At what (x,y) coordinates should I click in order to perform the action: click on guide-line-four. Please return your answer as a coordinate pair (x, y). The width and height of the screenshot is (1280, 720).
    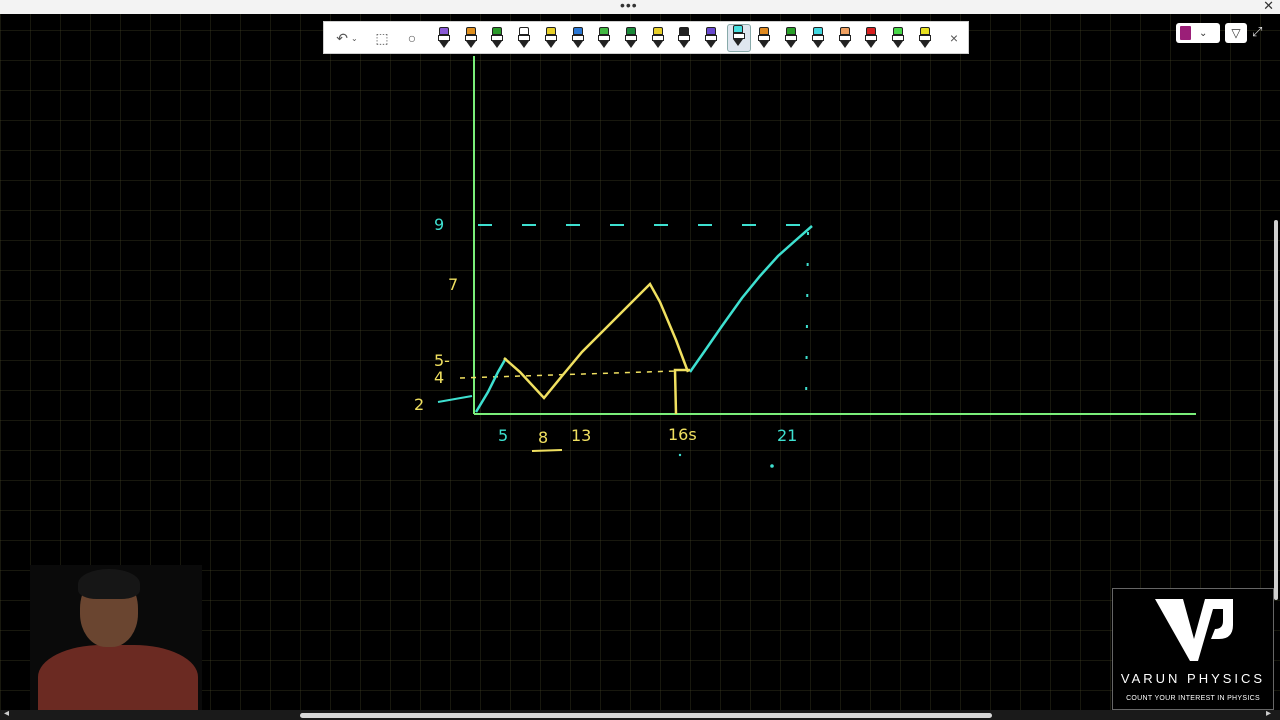
    Looking at the image, I should click on (568, 374).